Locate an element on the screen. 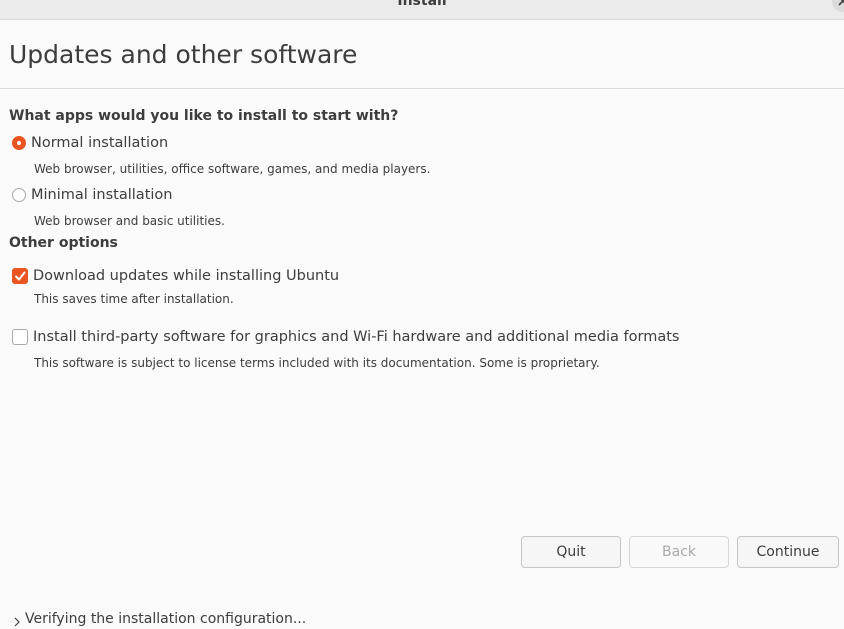 This screenshot has width=844, height=629. window-title: Install is located at coordinates (422, 4).